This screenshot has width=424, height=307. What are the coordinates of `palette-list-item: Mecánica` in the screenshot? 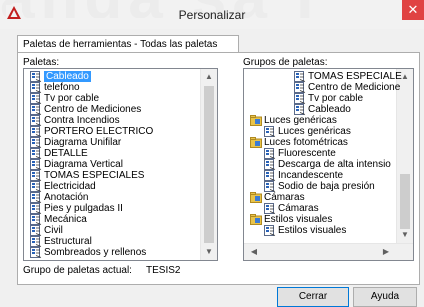 It's located at (56, 219).